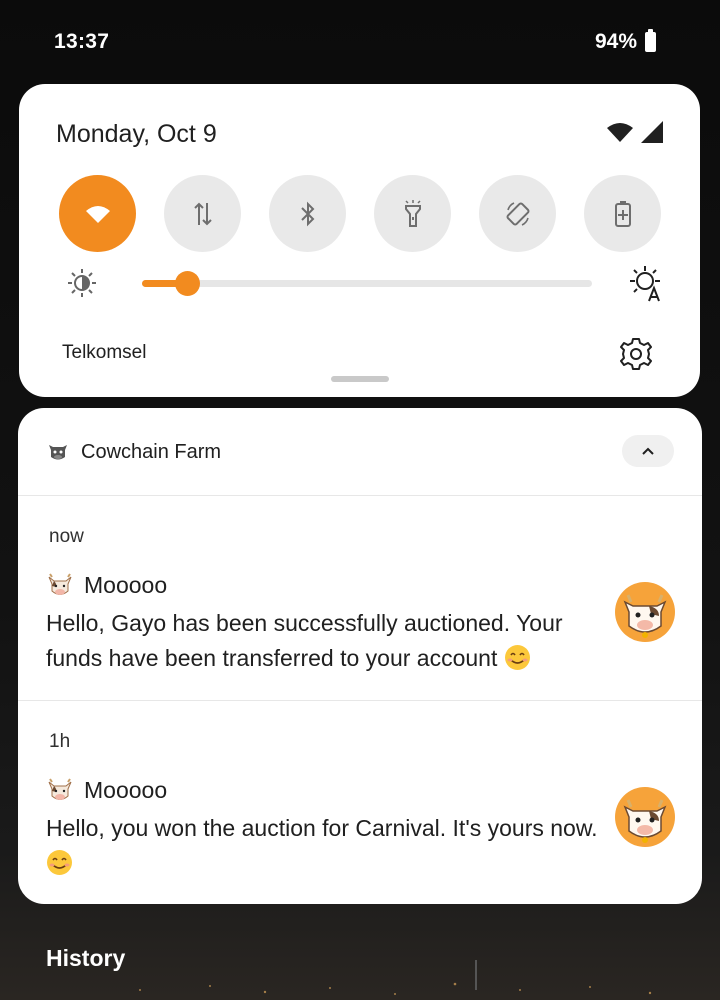 This screenshot has height=1000, width=720. What do you see at coordinates (104, 352) in the screenshot?
I see `carrier-label: Telkomsel` at bounding box center [104, 352].